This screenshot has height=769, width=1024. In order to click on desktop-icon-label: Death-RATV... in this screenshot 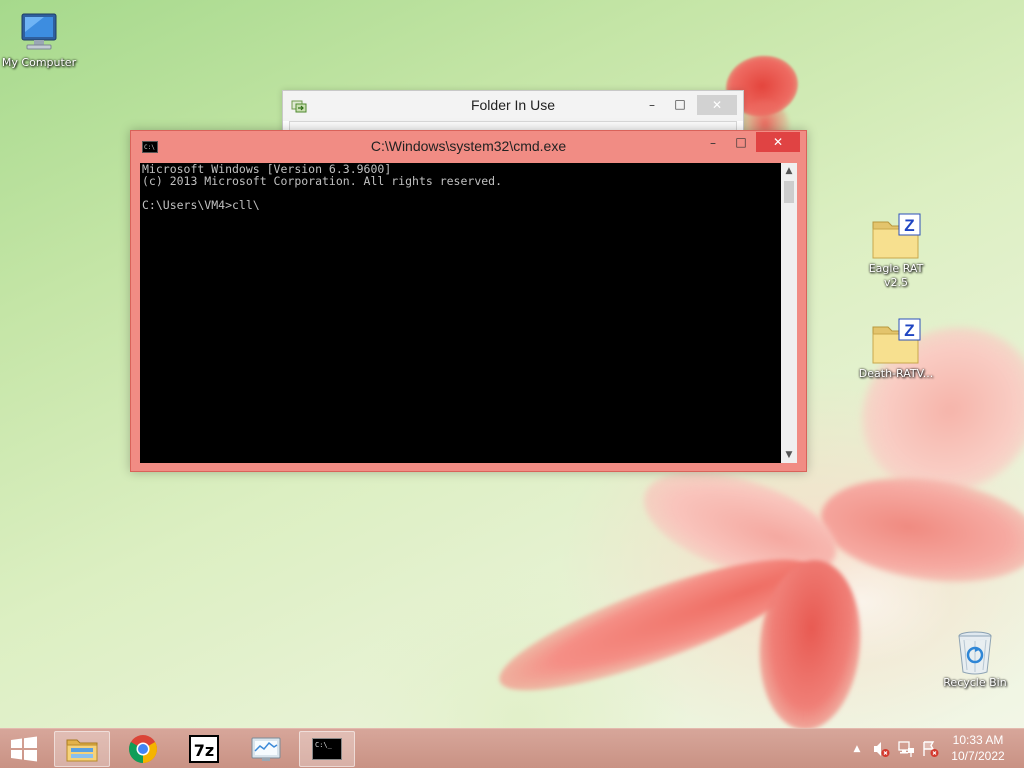, I will do `click(896, 373)`.